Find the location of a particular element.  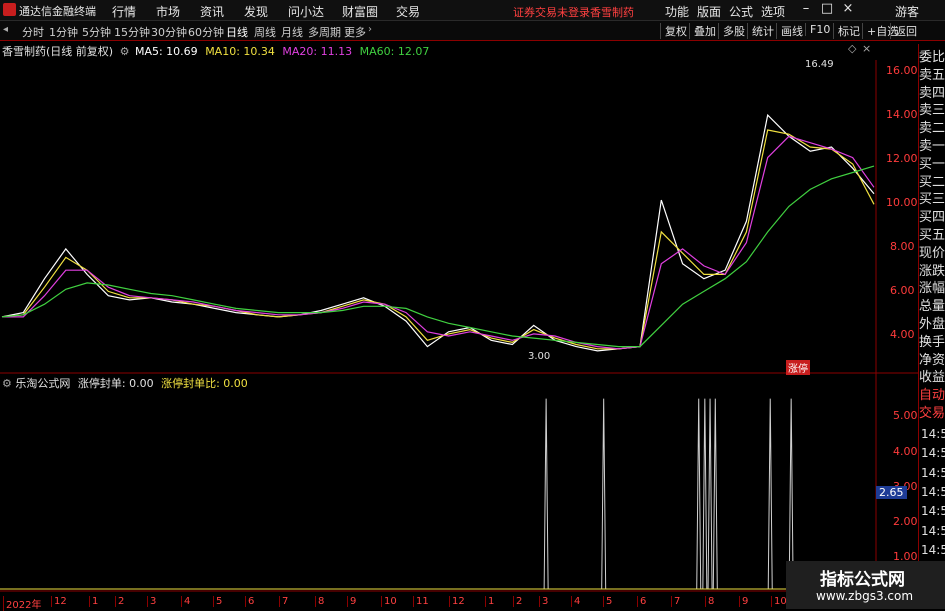

trade-time-6: 14:56 is located at coordinates (933, 549).